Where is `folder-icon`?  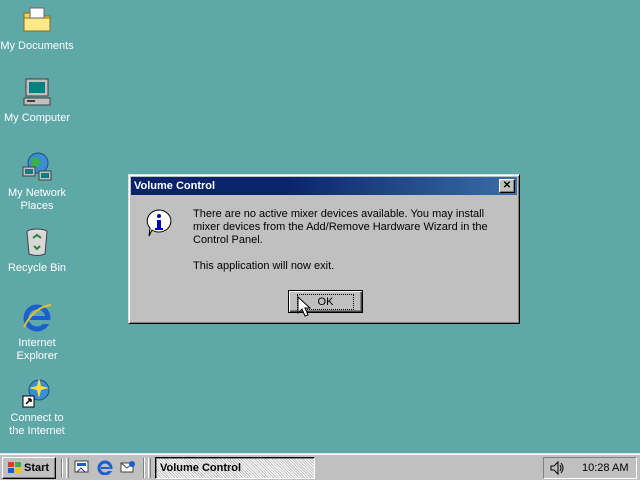
folder-icon is located at coordinates (37, 20).